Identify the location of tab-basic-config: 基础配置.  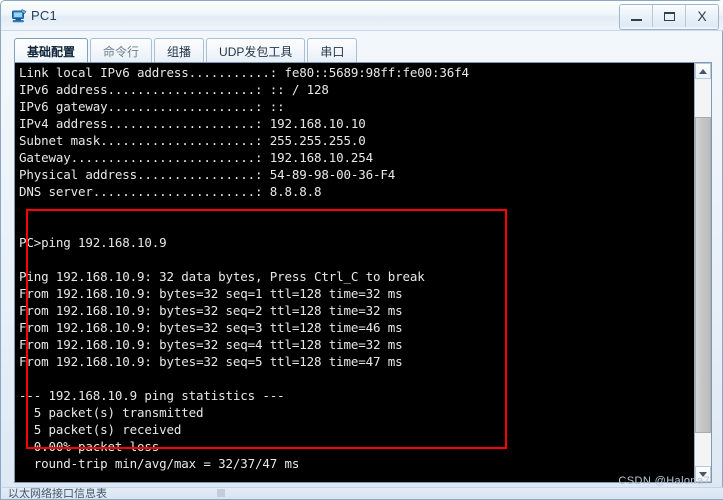
(51, 50).